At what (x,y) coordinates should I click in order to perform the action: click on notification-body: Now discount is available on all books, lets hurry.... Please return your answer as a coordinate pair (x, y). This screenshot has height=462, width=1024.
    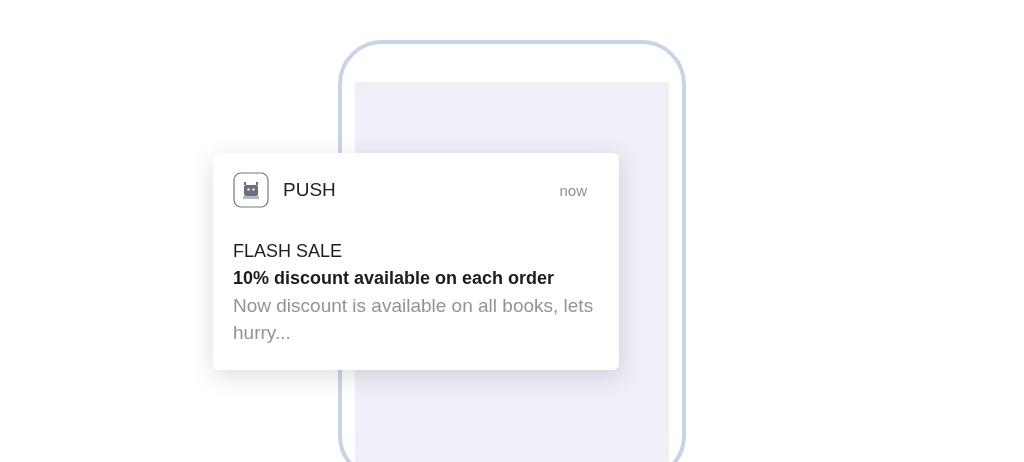
    Looking at the image, I should click on (414, 319).